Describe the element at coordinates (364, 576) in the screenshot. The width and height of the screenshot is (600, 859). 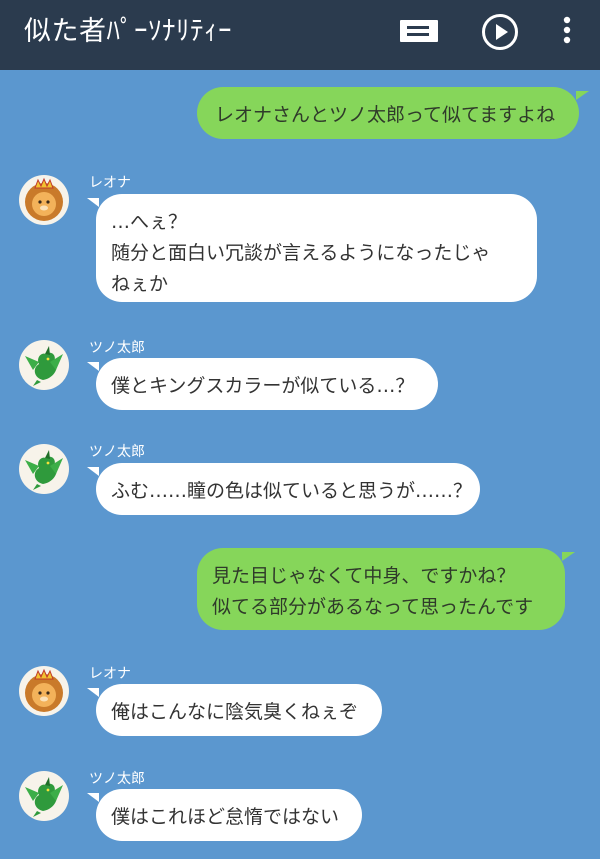
I see `message-text-line: 見た目じゃなくて中身、ですかね？` at that location.